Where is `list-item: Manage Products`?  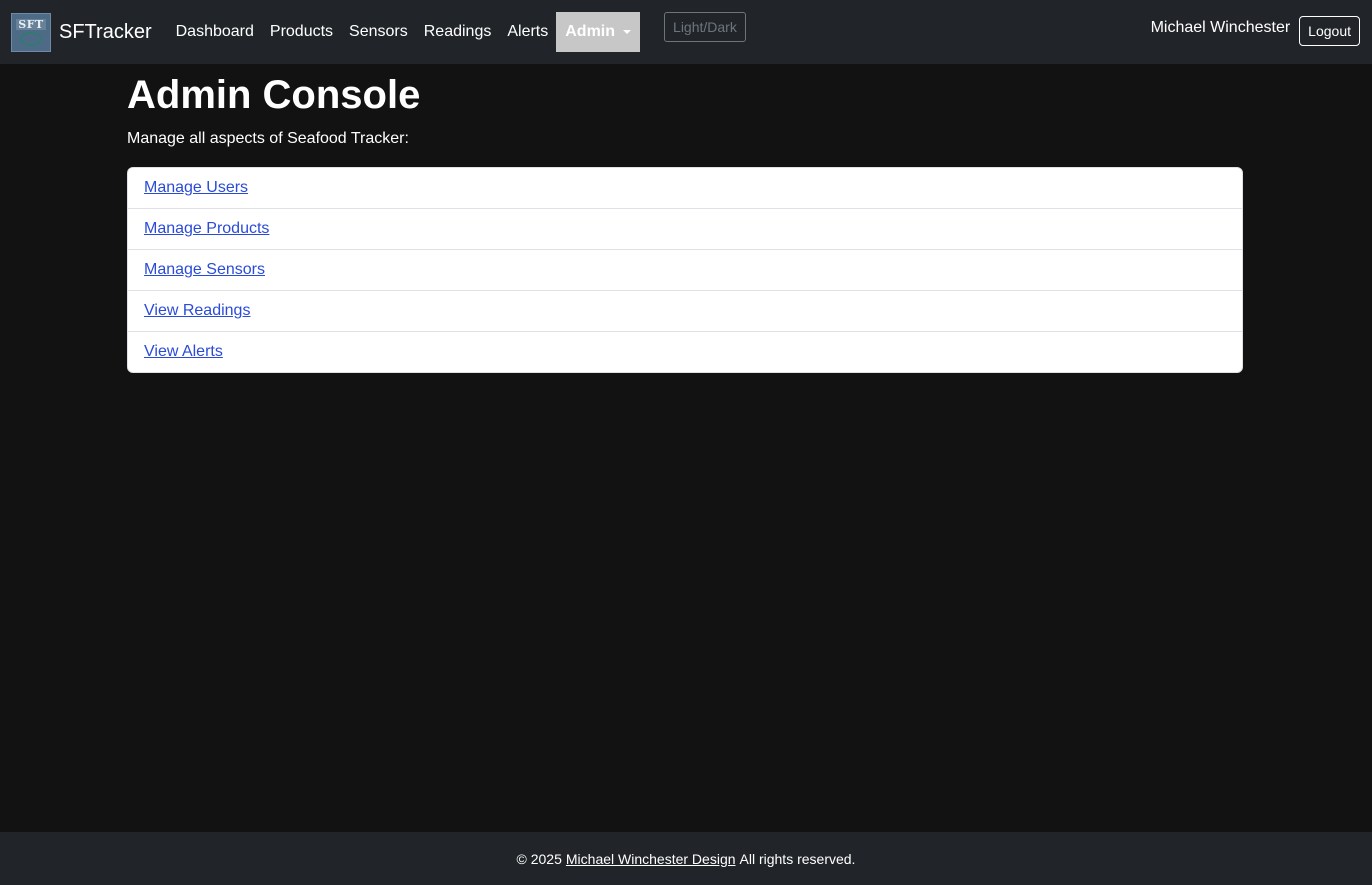 list-item: Manage Products is located at coordinates (685, 228).